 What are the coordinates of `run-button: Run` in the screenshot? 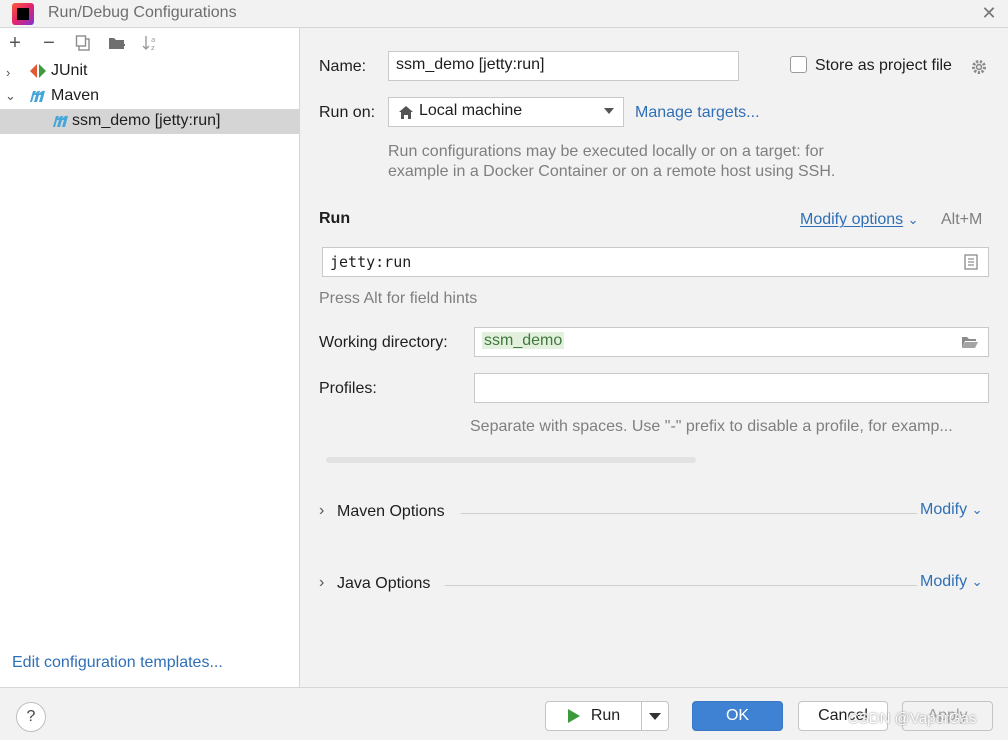 It's located at (593, 716).